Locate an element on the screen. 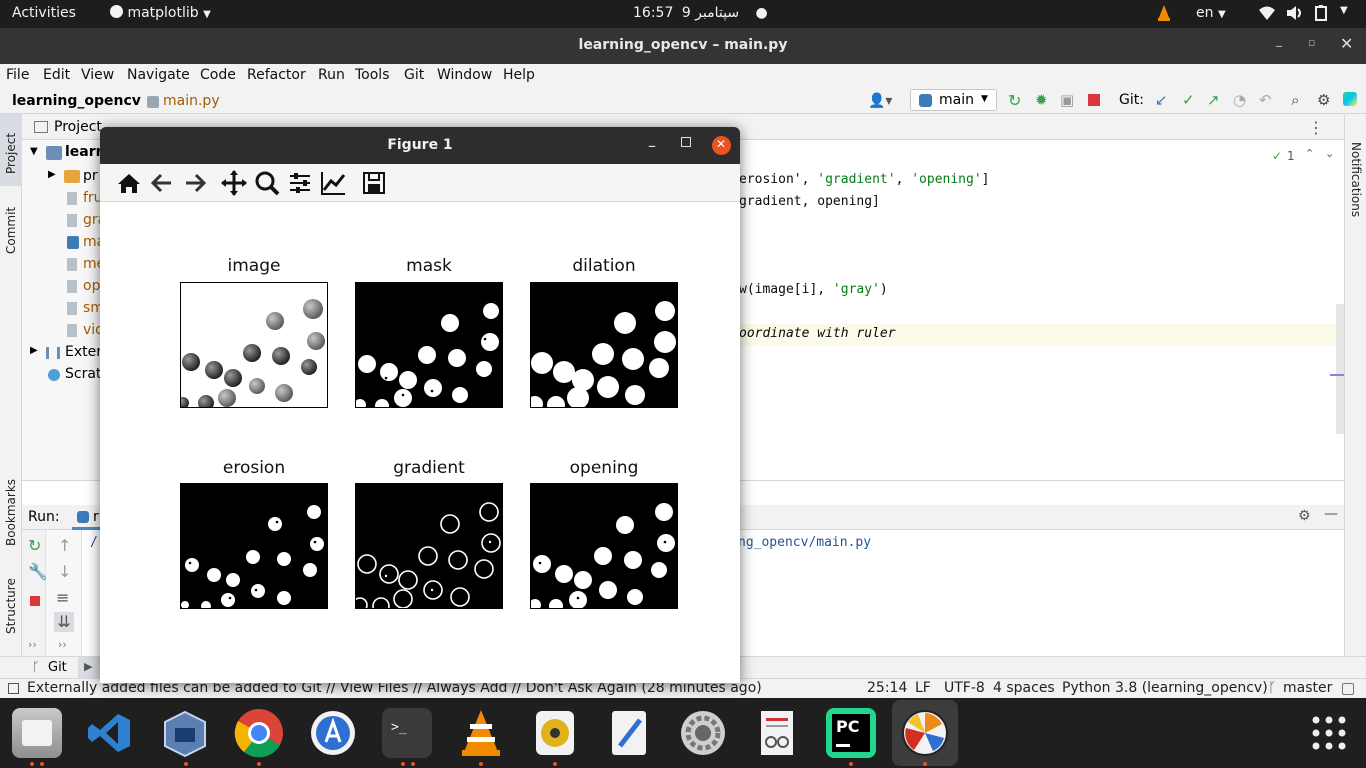  up-arrow-icon: ↑ is located at coordinates (64, 545).